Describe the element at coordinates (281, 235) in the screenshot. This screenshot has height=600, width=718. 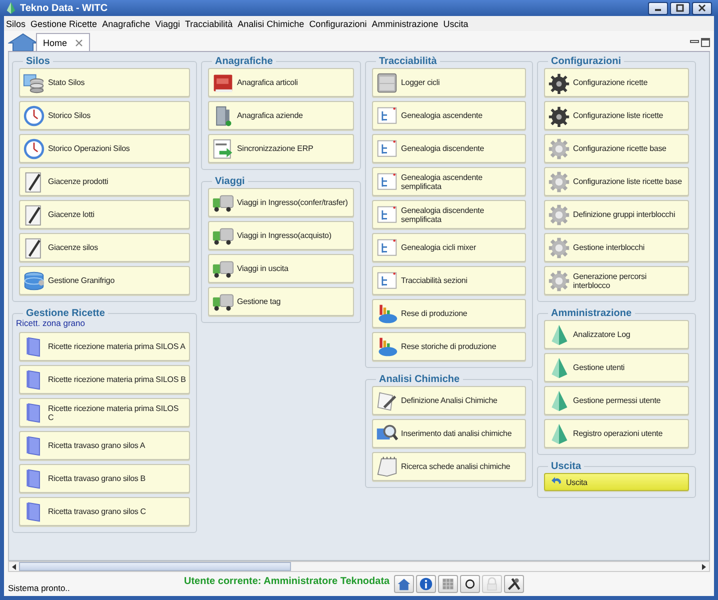
I see `menu-tile-button: Viaggi in Ingresso(acquisto)` at that location.